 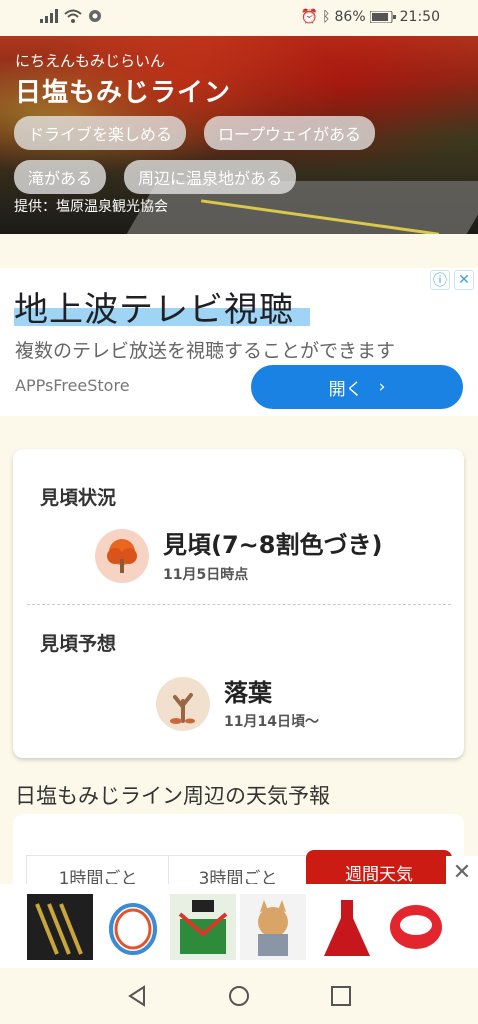 What do you see at coordinates (95, 16) in the screenshot?
I see `chrome-icon` at bounding box center [95, 16].